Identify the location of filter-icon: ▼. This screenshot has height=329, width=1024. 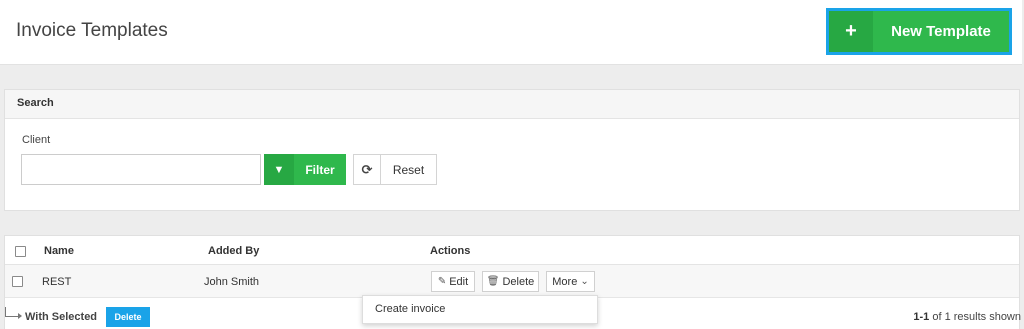
(279, 169).